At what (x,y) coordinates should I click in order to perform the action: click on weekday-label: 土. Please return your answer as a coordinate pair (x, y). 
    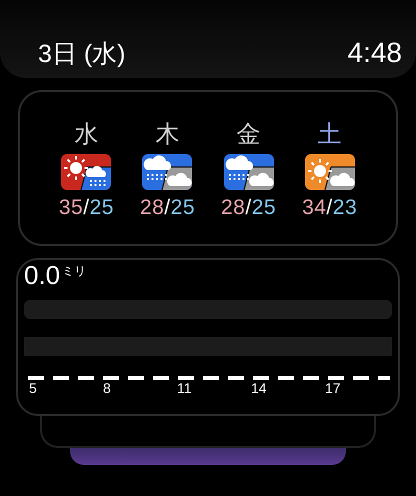
    Looking at the image, I should click on (330, 134).